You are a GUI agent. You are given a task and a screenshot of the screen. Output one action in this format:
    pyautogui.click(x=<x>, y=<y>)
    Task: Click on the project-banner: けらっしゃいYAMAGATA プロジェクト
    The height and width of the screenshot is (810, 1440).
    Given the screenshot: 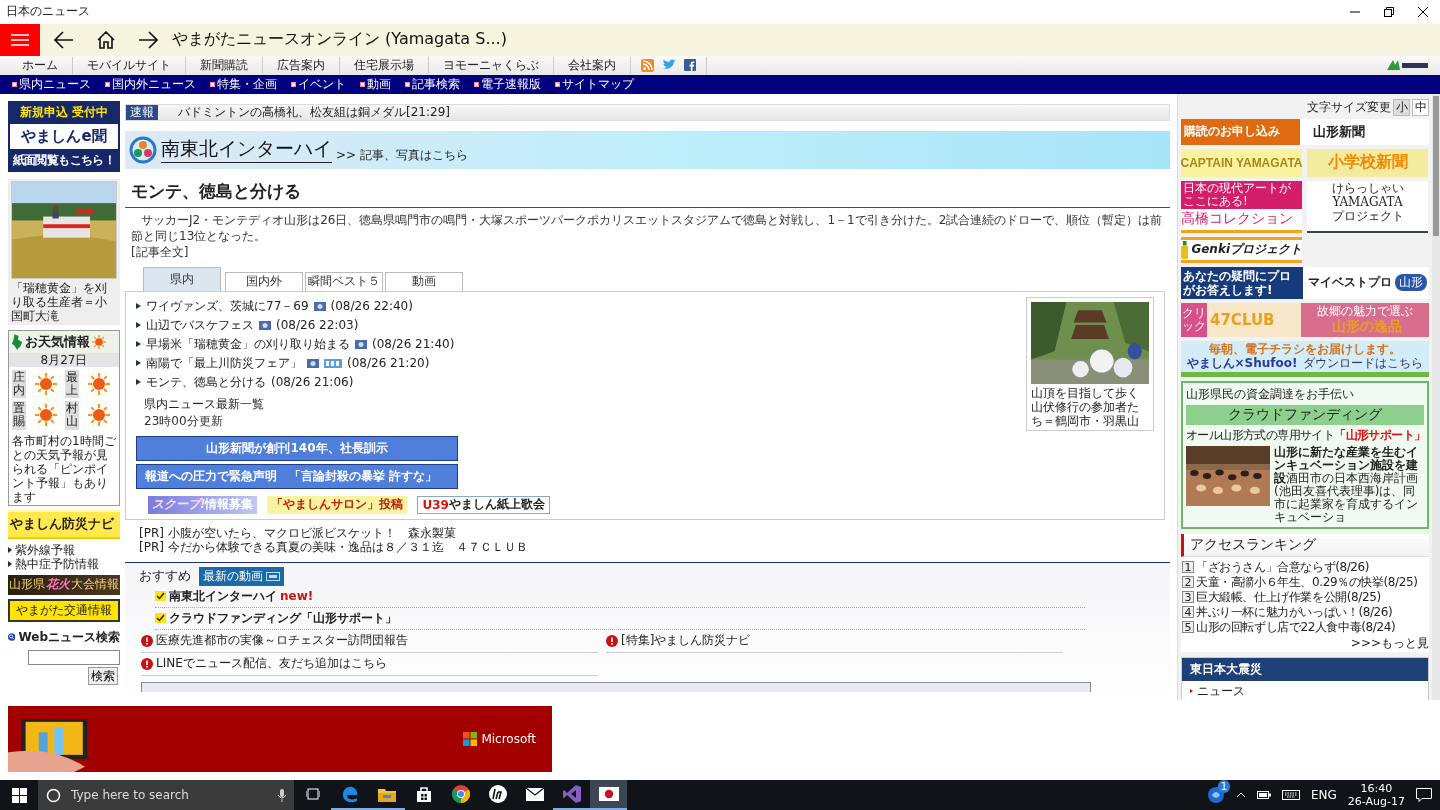 What is the action you would take?
    pyautogui.click(x=1367, y=206)
    